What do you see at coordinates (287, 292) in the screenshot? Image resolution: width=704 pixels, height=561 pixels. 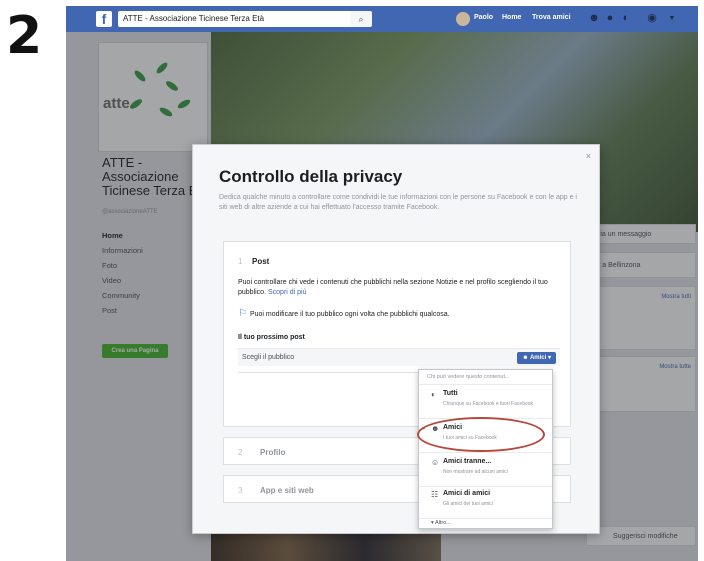 I see `learn-more-link: Scopri di più` at bounding box center [287, 292].